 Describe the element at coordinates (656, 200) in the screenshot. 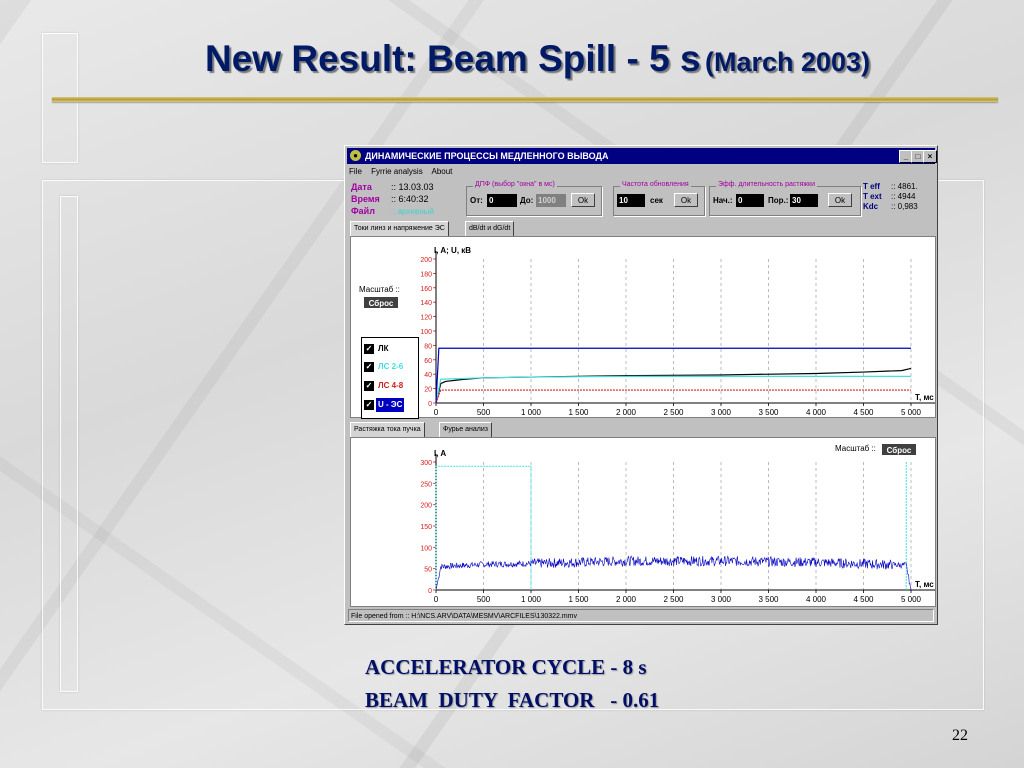

I see `refresh-unit: сек` at that location.